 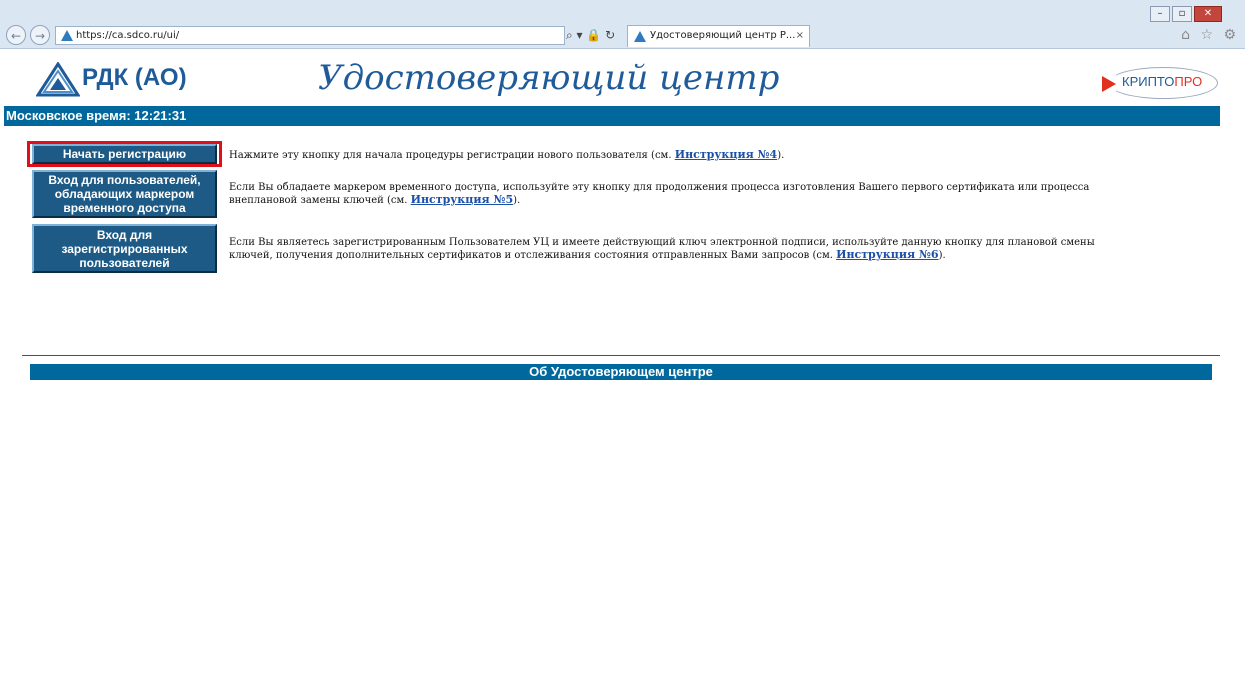 What do you see at coordinates (726, 154) in the screenshot?
I see `instruction-4-link: Инструкция №4` at bounding box center [726, 154].